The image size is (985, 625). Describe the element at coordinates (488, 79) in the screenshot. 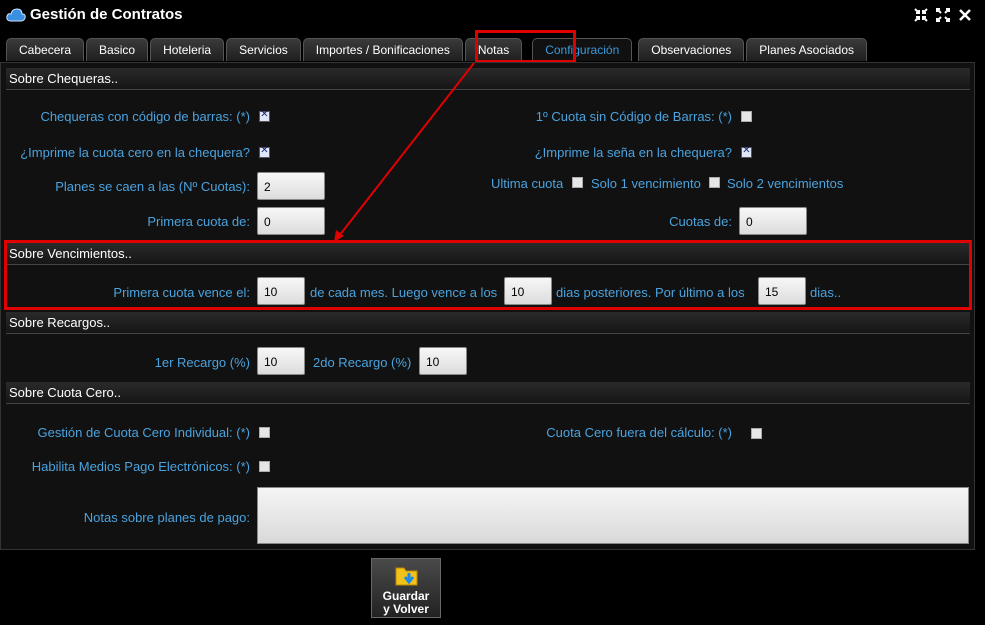

I see `section-header-chequeras: Sobre Chequeras..` at that location.